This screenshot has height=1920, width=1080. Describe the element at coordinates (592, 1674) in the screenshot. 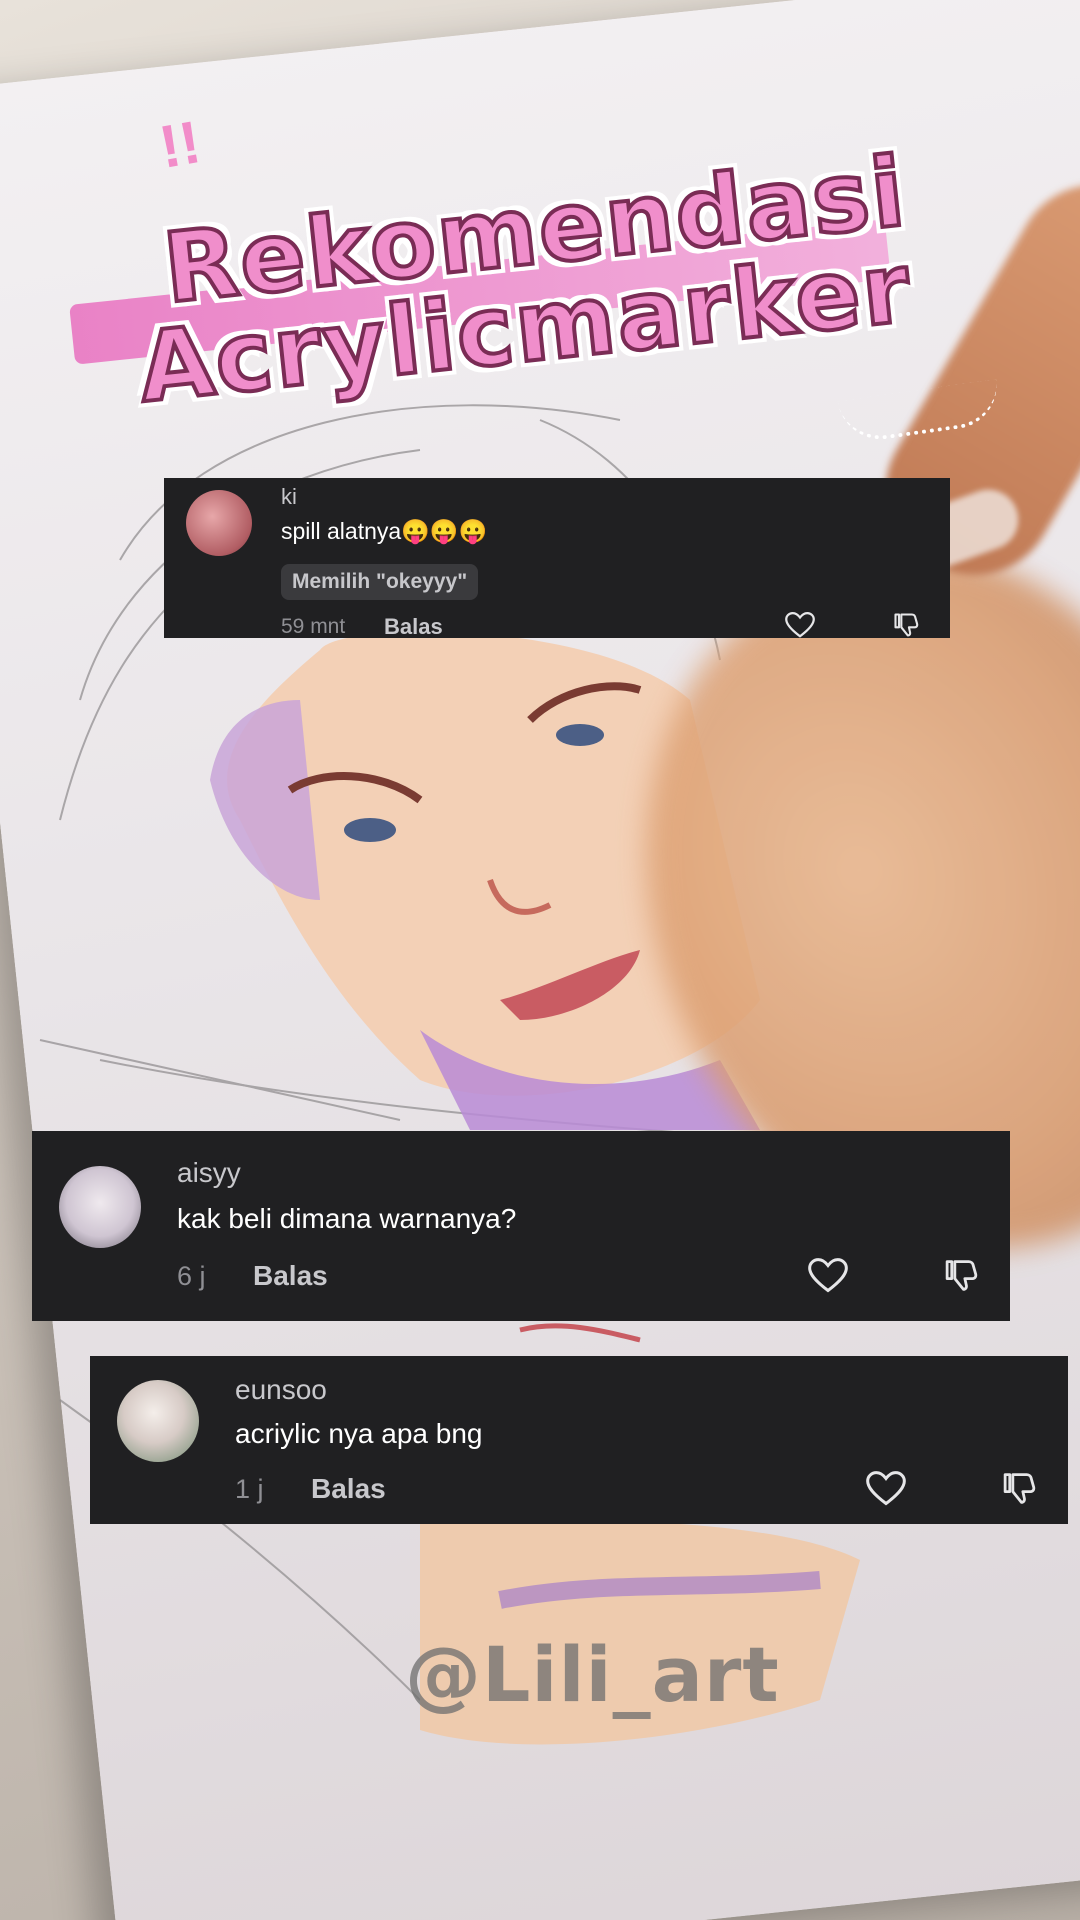

I see `creator-watermark: @Lili_art` at that location.